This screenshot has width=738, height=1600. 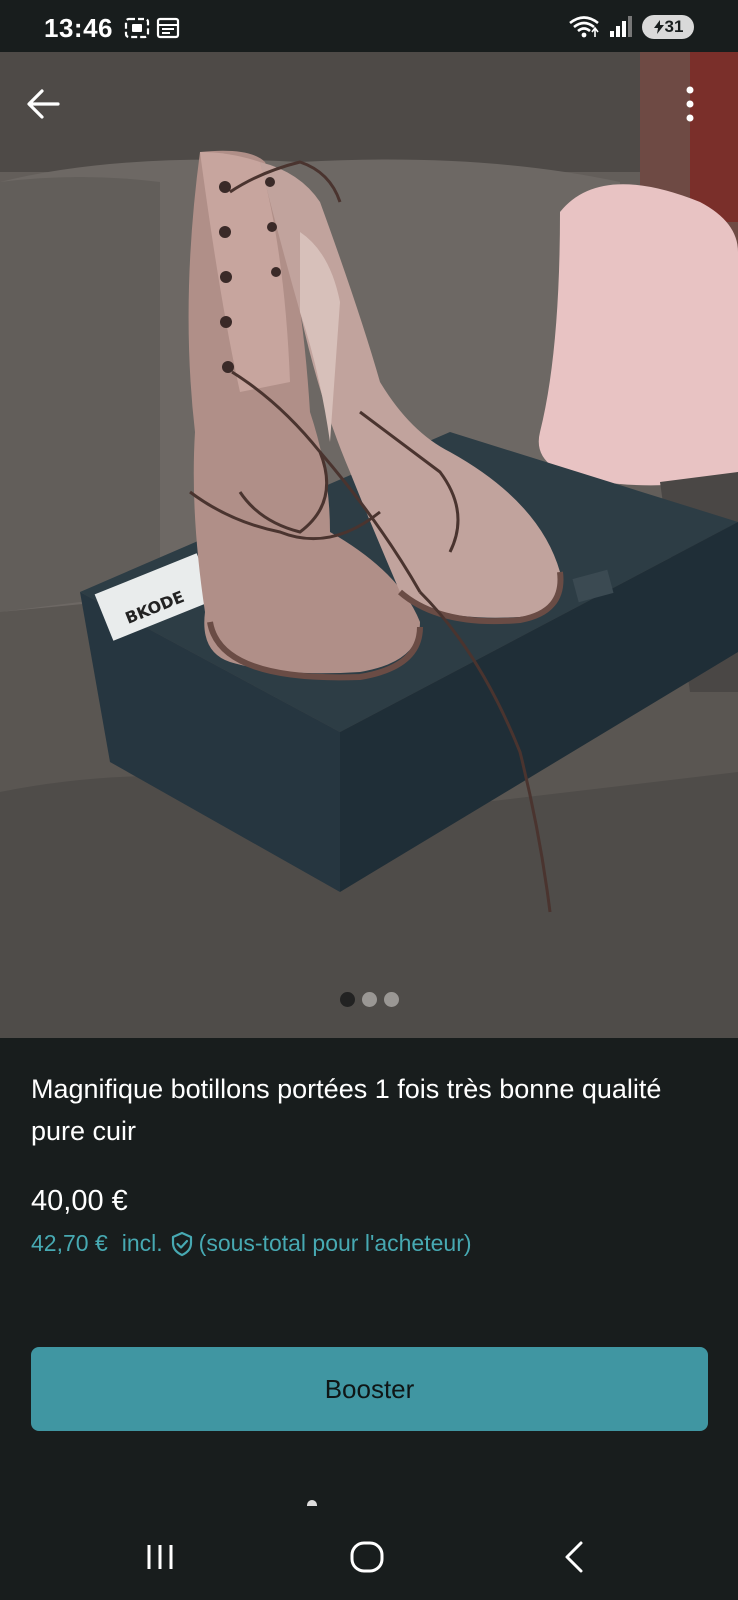 I want to click on charging-icon, so click(x=658, y=27).